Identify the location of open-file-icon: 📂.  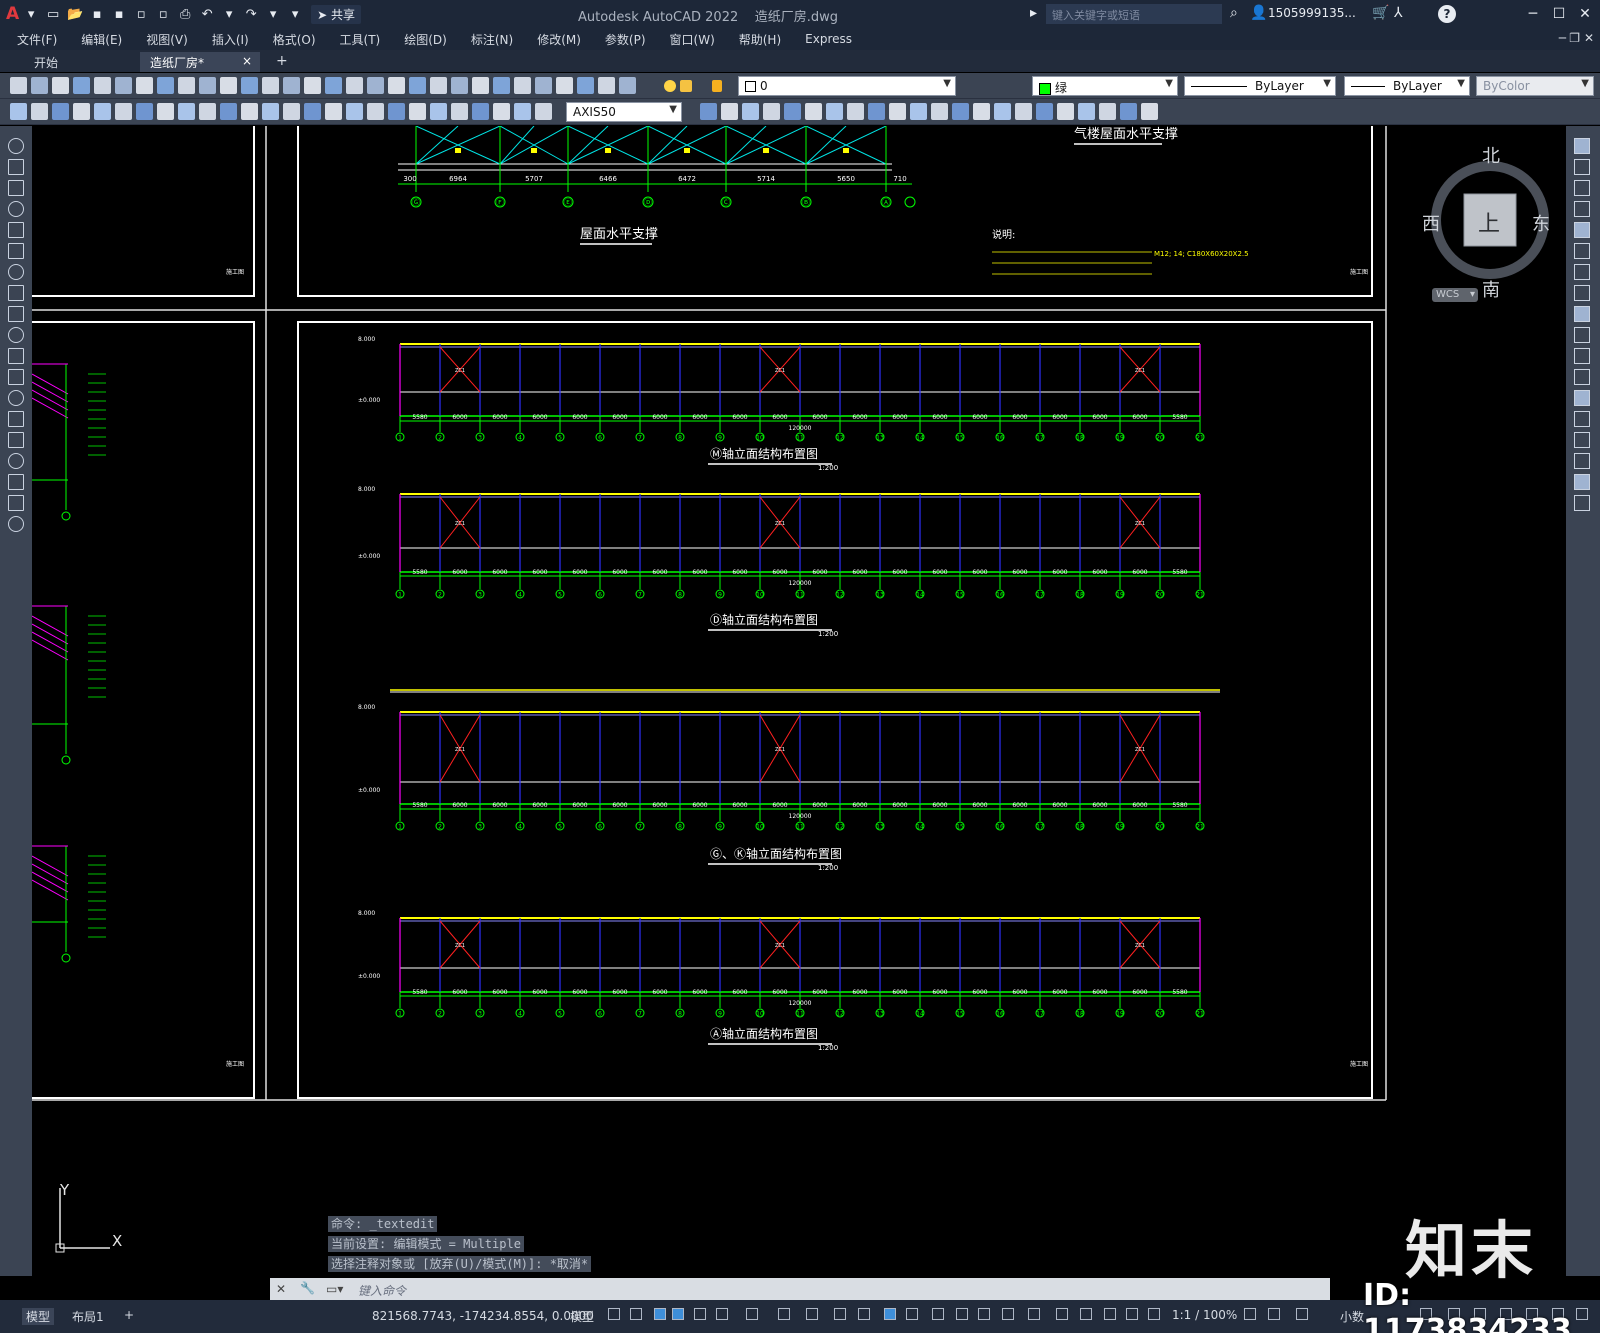
(75, 14).